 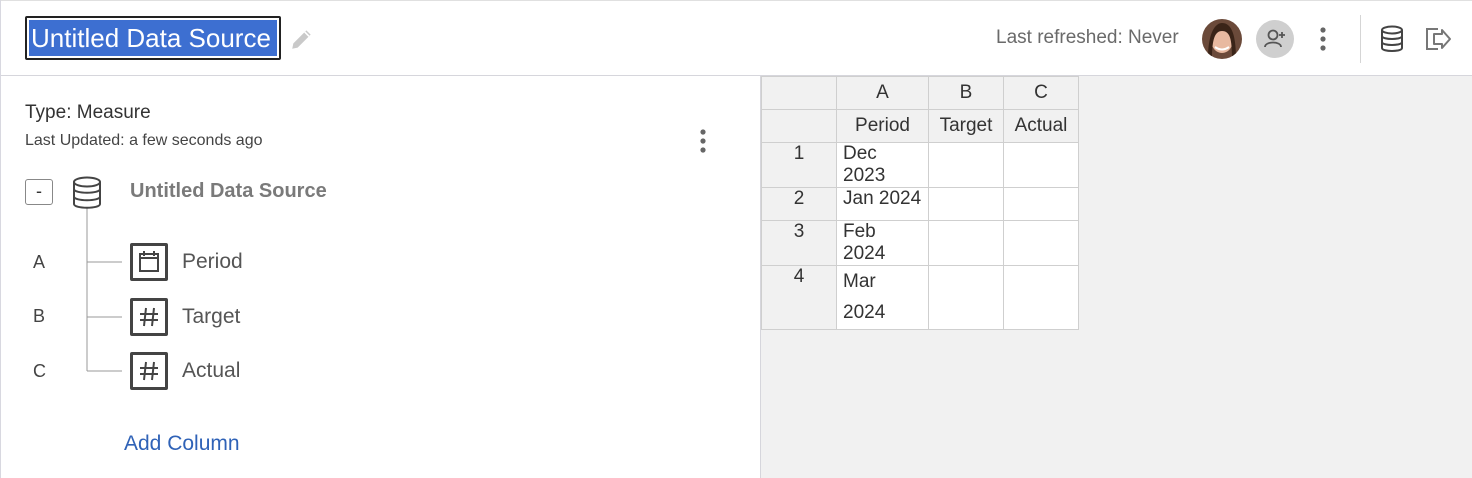 What do you see at coordinates (1438, 39) in the screenshot?
I see `exit-icon` at bounding box center [1438, 39].